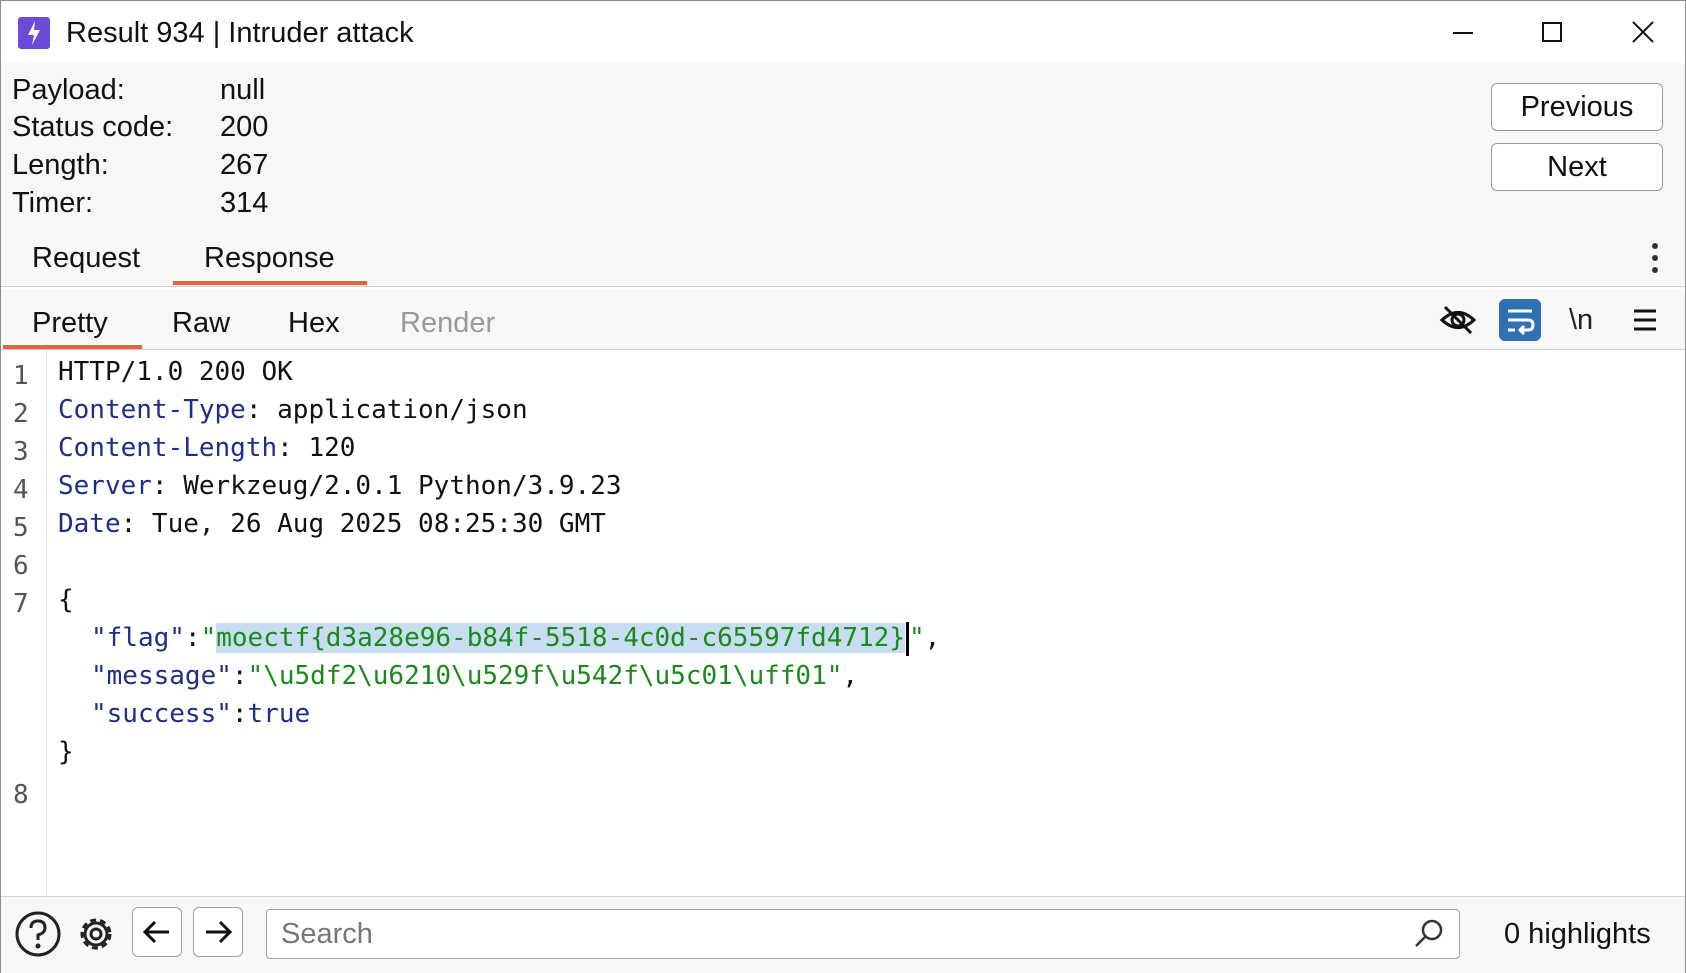 Image resolution: width=1686 pixels, height=973 pixels. I want to click on subtab-render: Render, so click(447, 323).